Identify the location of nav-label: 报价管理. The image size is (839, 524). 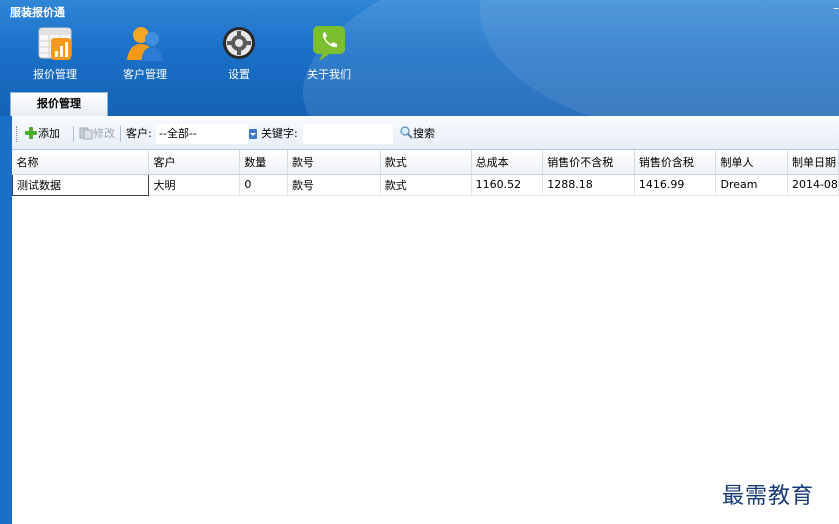
(55, 74).